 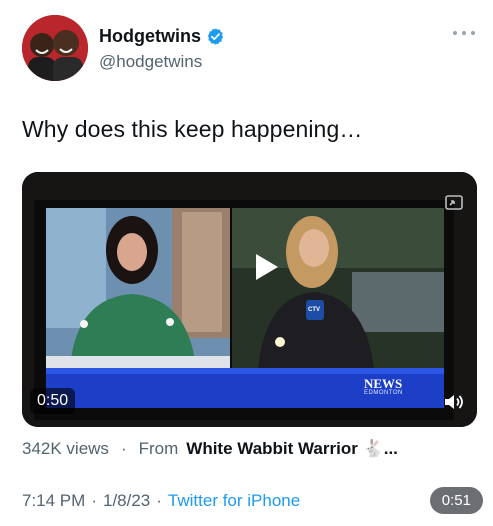 I want to click on tweet-footer: 7:14 PM · 1/8/23 · Twitter for iPhone, so click(x=161, y=501).